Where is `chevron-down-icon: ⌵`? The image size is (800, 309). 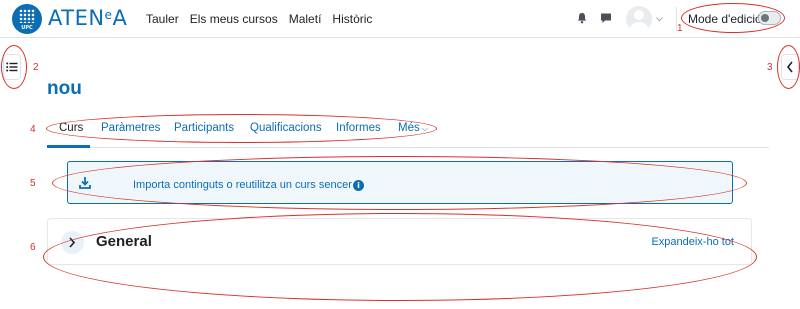 chevron-down-icon: ⌵ is located at coordinates (424, 128).